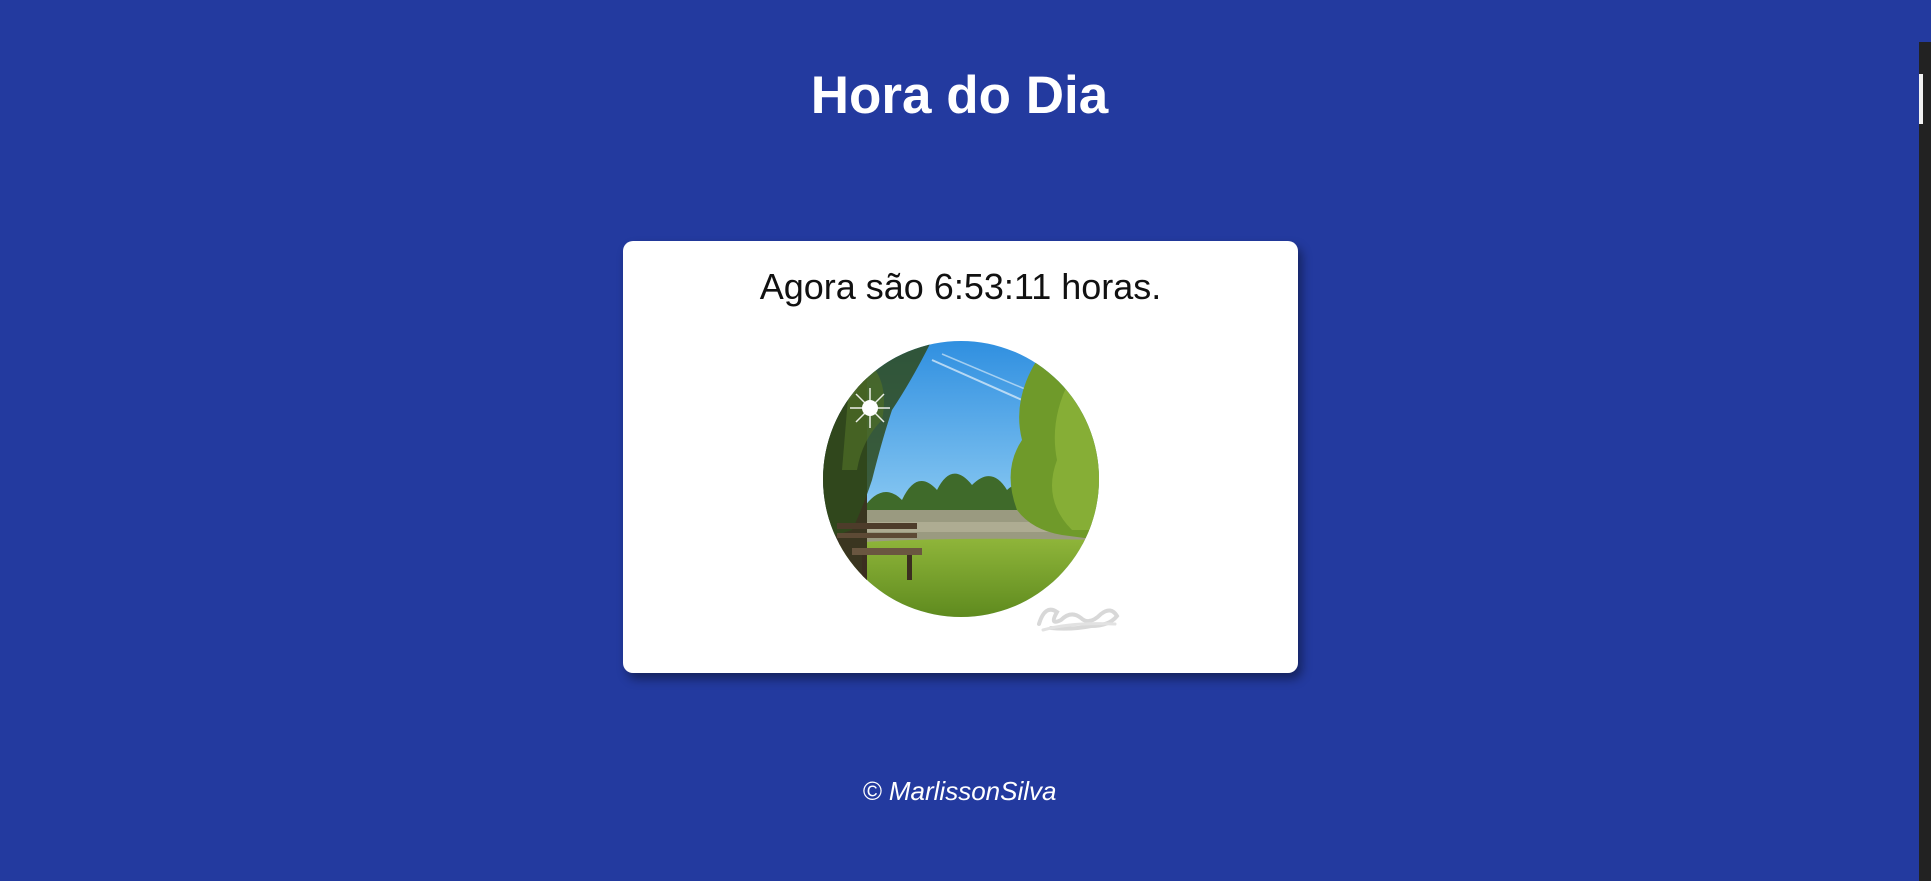  What do you see at coordinates (1077, 616) in the screenshot?
I see `watermark-signature` at bounding box center [1077, 616].